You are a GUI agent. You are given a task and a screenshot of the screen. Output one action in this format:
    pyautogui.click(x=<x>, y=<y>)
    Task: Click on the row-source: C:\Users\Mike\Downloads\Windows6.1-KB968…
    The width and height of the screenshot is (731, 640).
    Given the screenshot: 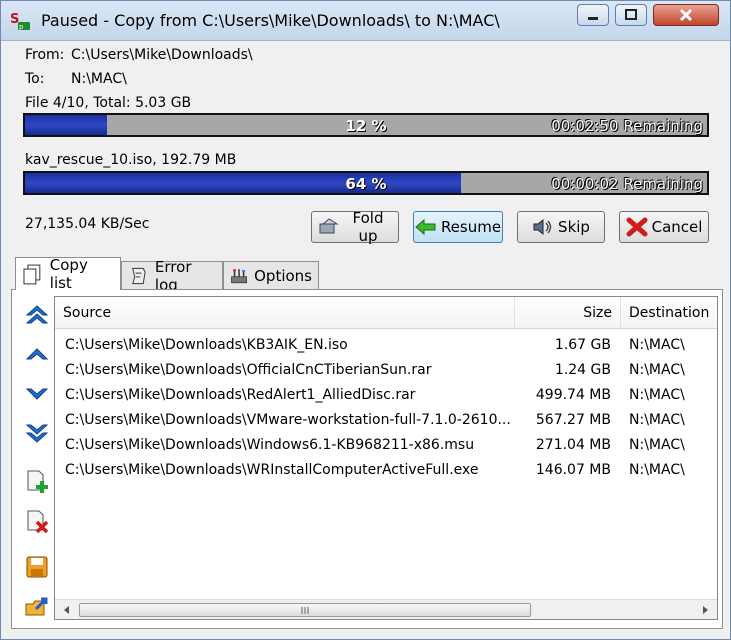 What is the action you would take?
    pyautogui.click(x=270, y=445)
    